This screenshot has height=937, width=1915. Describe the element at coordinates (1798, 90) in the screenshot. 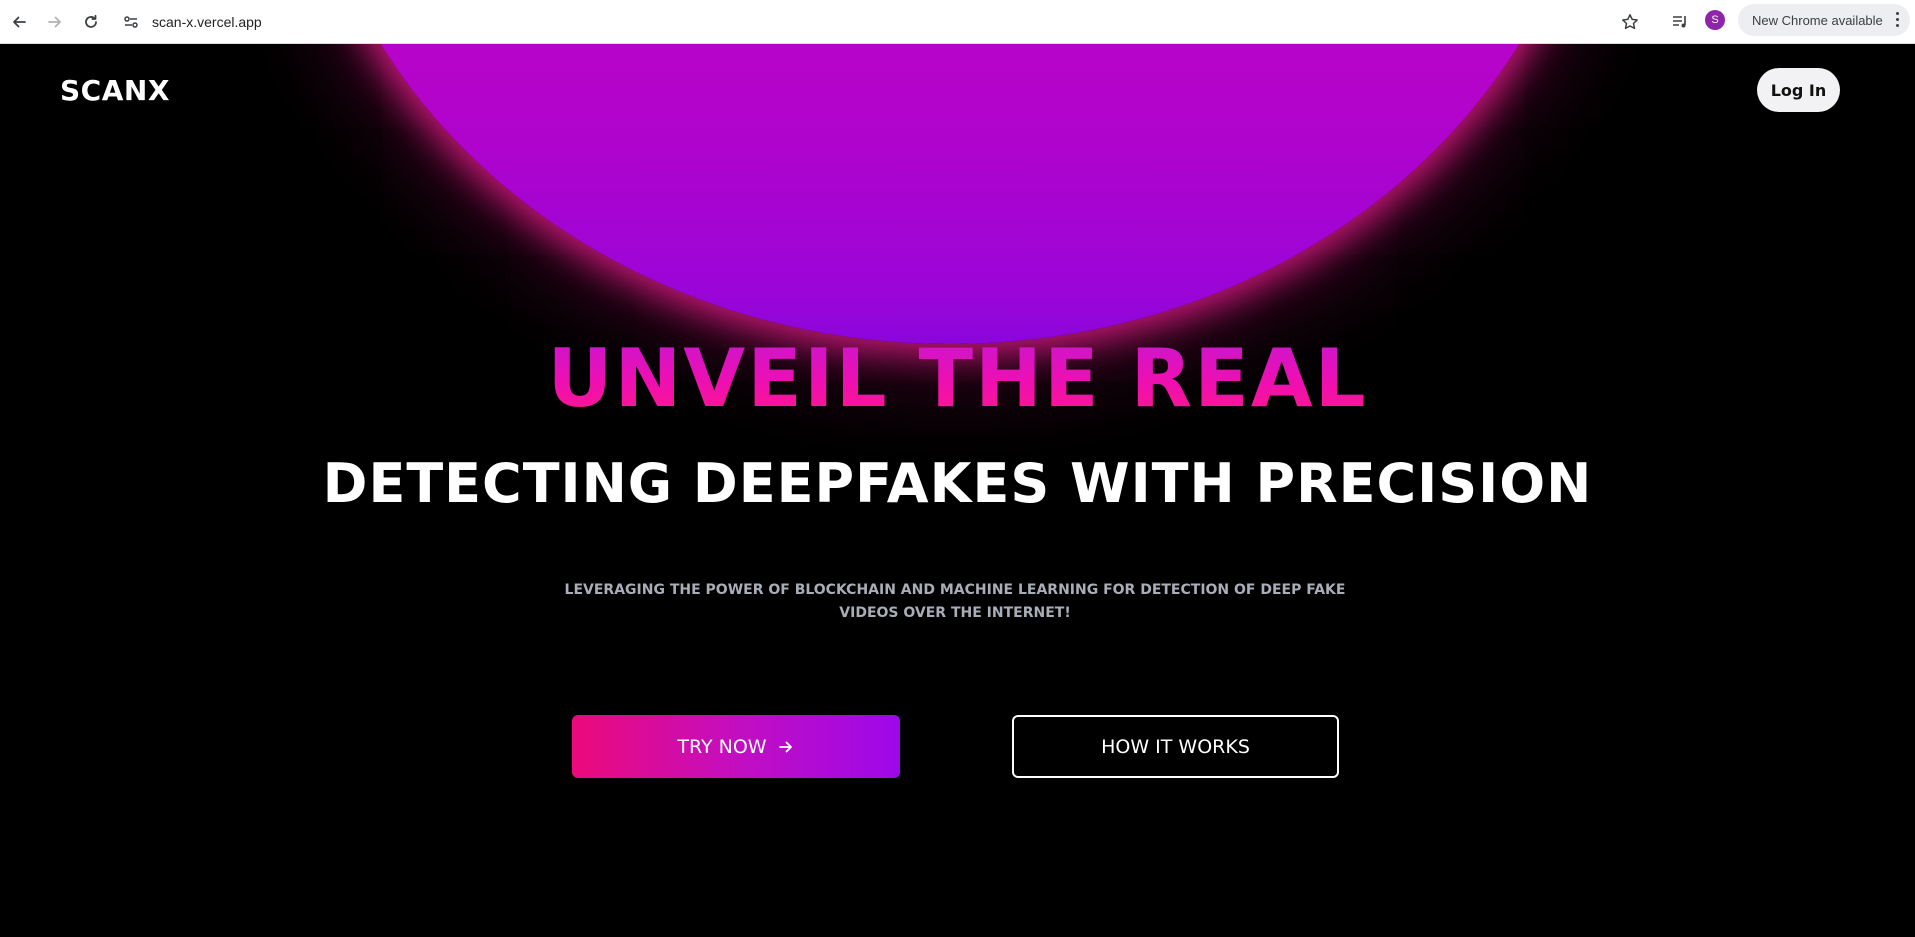

I see `login-button: Log In` at that location.